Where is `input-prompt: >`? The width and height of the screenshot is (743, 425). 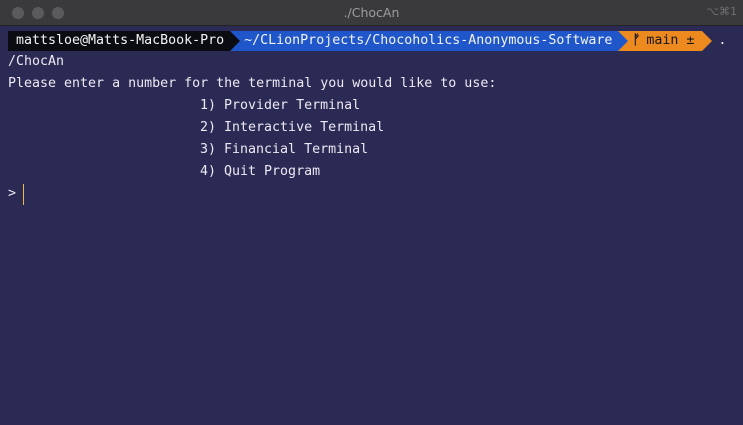
input-prompt: > is located at coordinates (12, 193).